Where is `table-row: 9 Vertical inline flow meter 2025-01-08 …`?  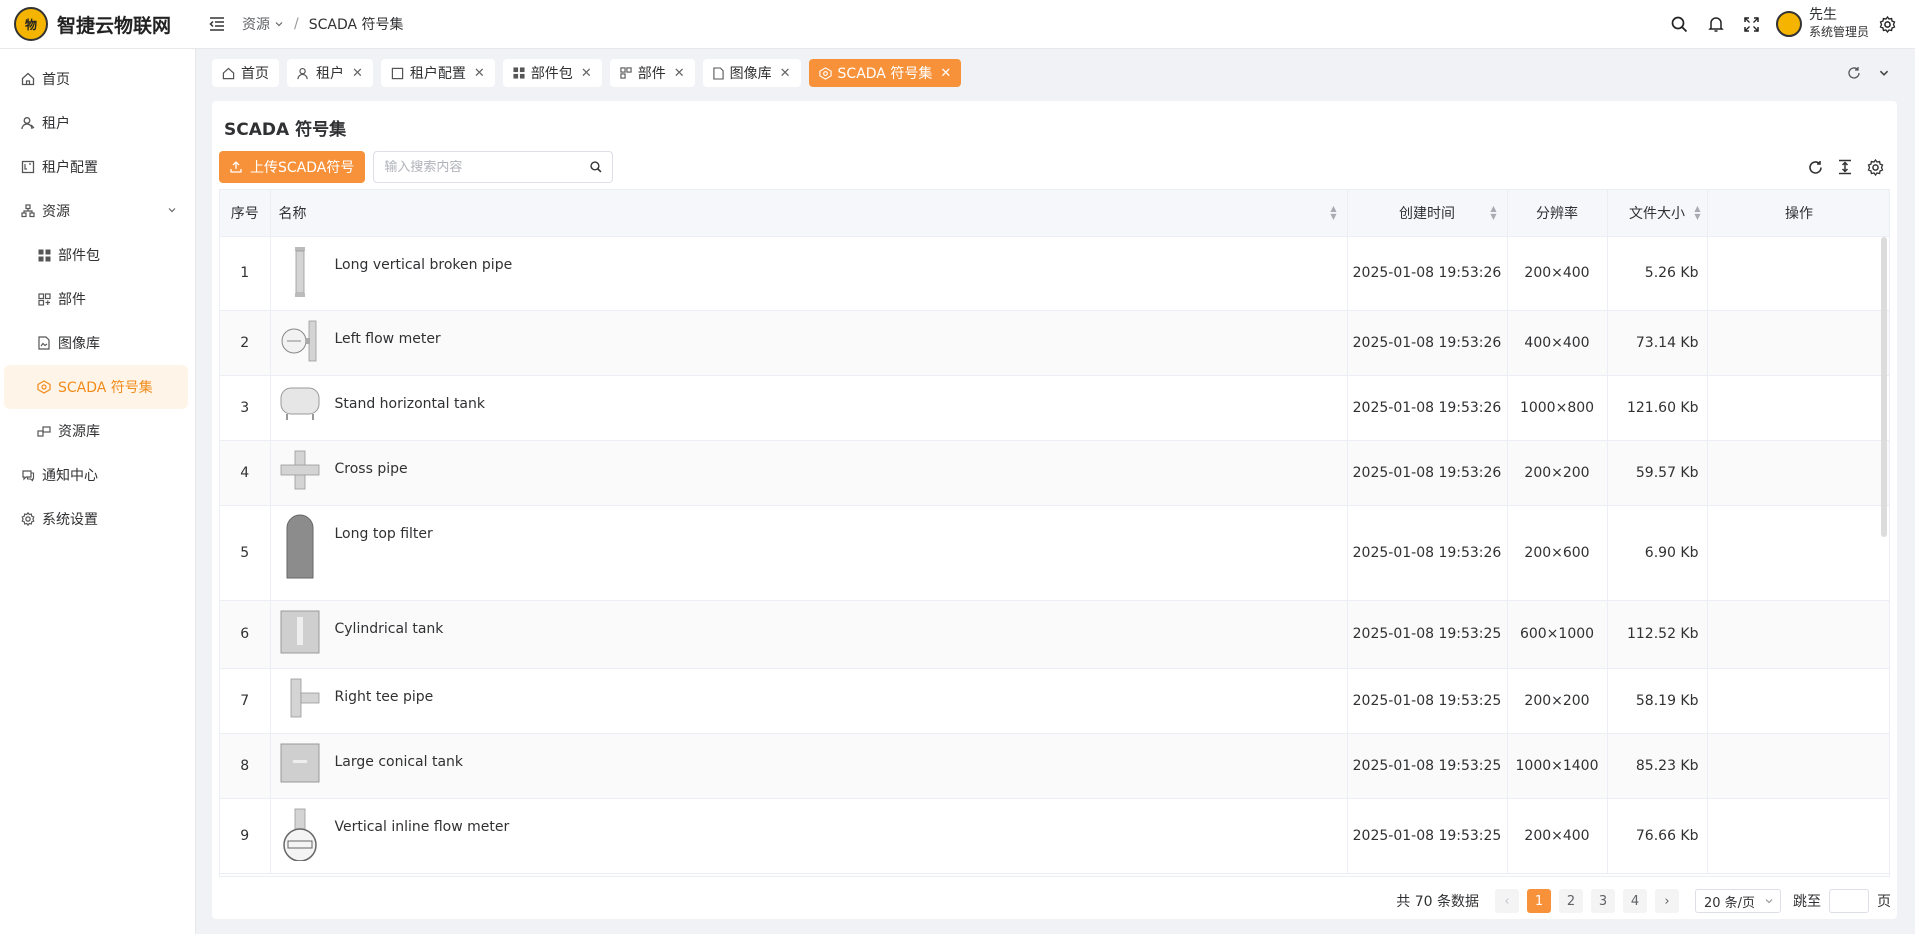
table-row: 9 Vertical inline flow meter 2025-01-08 … is located at coordinates (1054, 836).